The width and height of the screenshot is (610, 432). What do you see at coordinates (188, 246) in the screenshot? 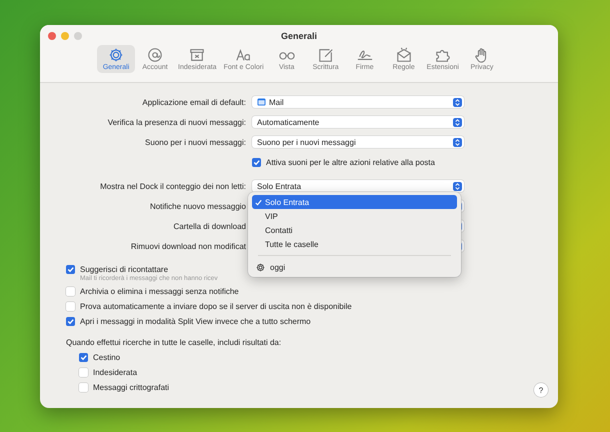
I see `field-label: Rimuovi download non modificat` at bounding box center [188, 246].